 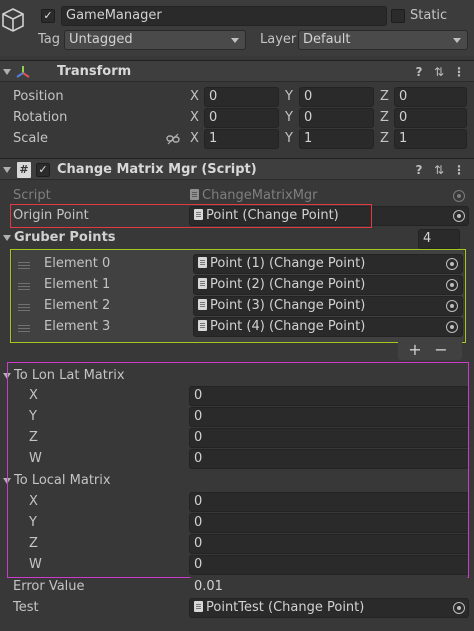 I want to click on origin-highlight-box, so click(x=191, y=216).